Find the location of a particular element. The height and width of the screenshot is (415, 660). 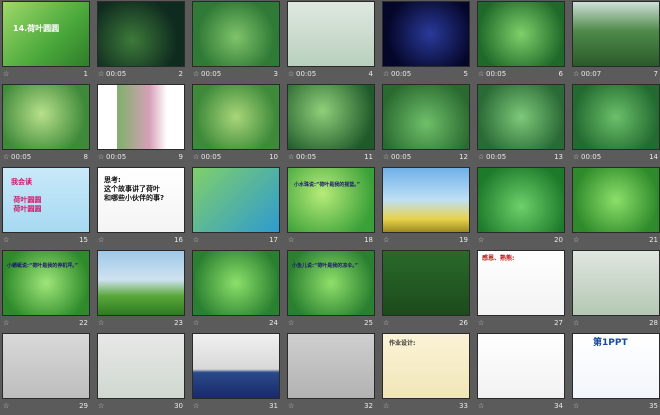

slide-thumbnail-1: 14.荷叶圆圆 ☆ 1 is located at coordinates (49, 42).